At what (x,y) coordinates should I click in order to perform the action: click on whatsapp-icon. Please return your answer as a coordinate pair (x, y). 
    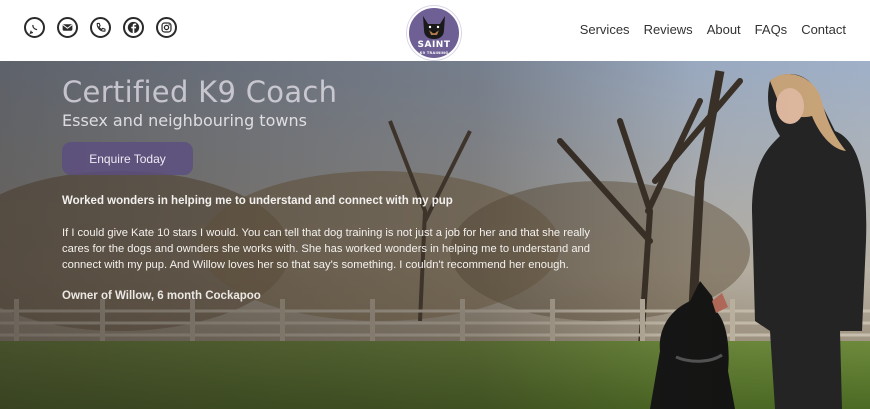
    Looking at the image, I should click on (34, 27).